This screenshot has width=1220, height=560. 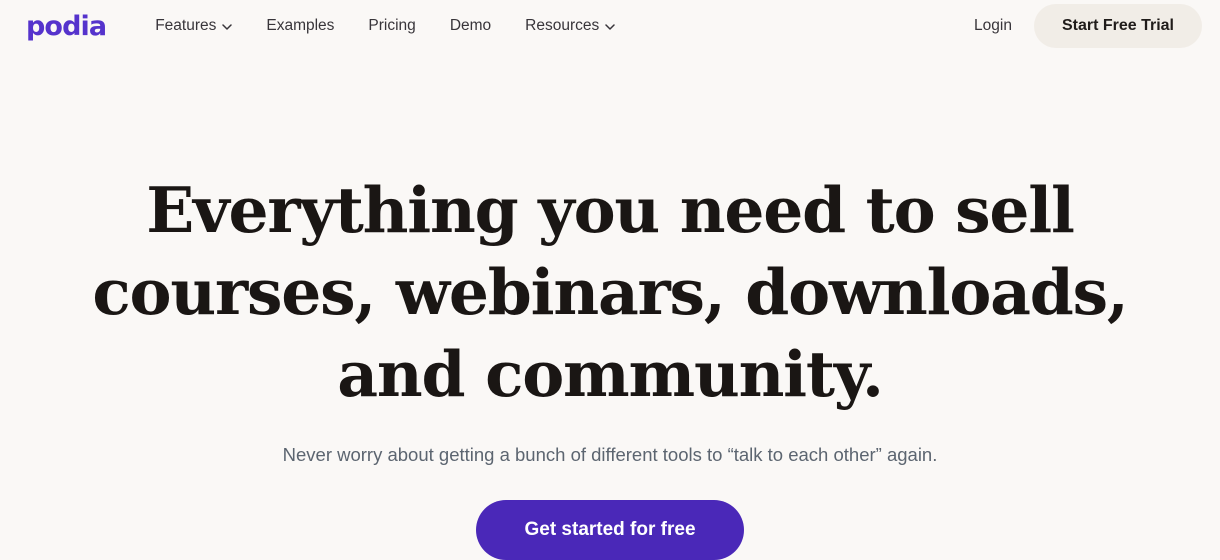 I want to click on nav-item-label: Demo, so click(x=470, y=26).